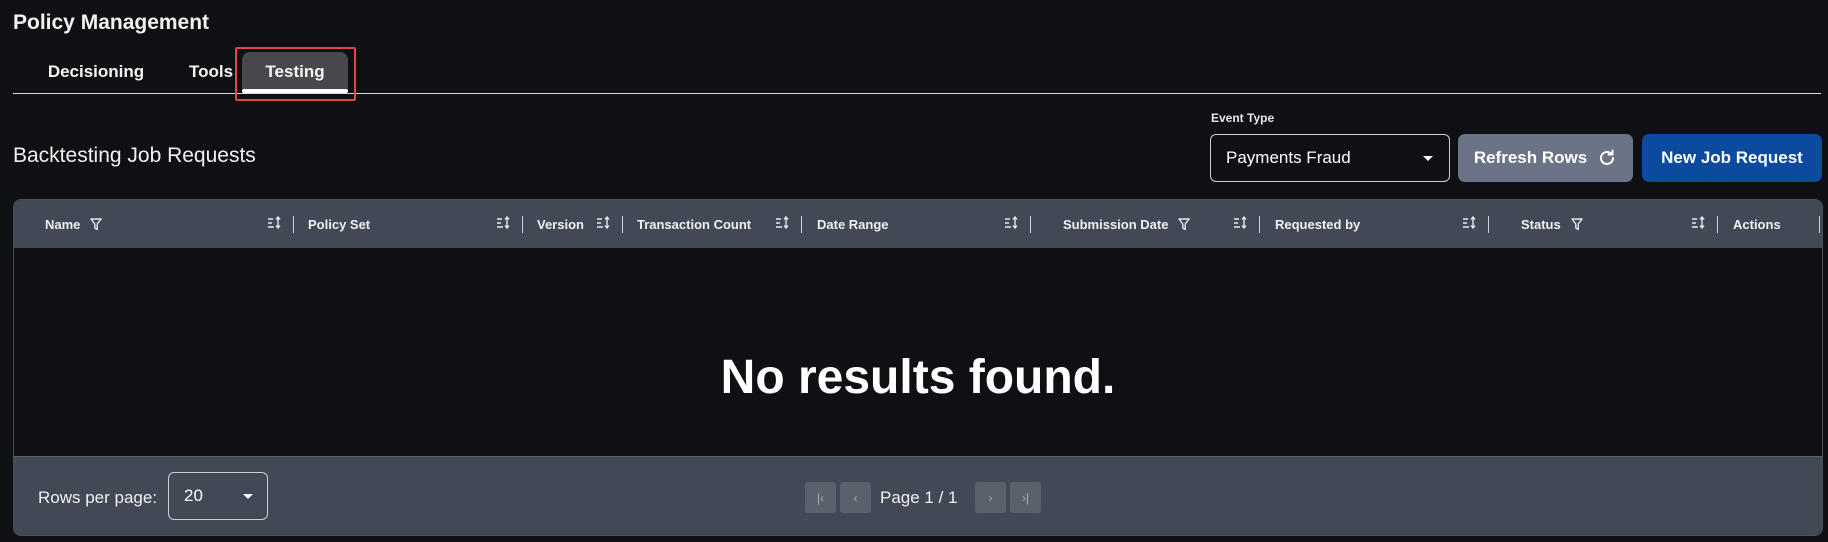  What do you see at coordinates (211, 72) in the screenshot?
I see `tab-tools: Tools` at bounding box center [211, 72].